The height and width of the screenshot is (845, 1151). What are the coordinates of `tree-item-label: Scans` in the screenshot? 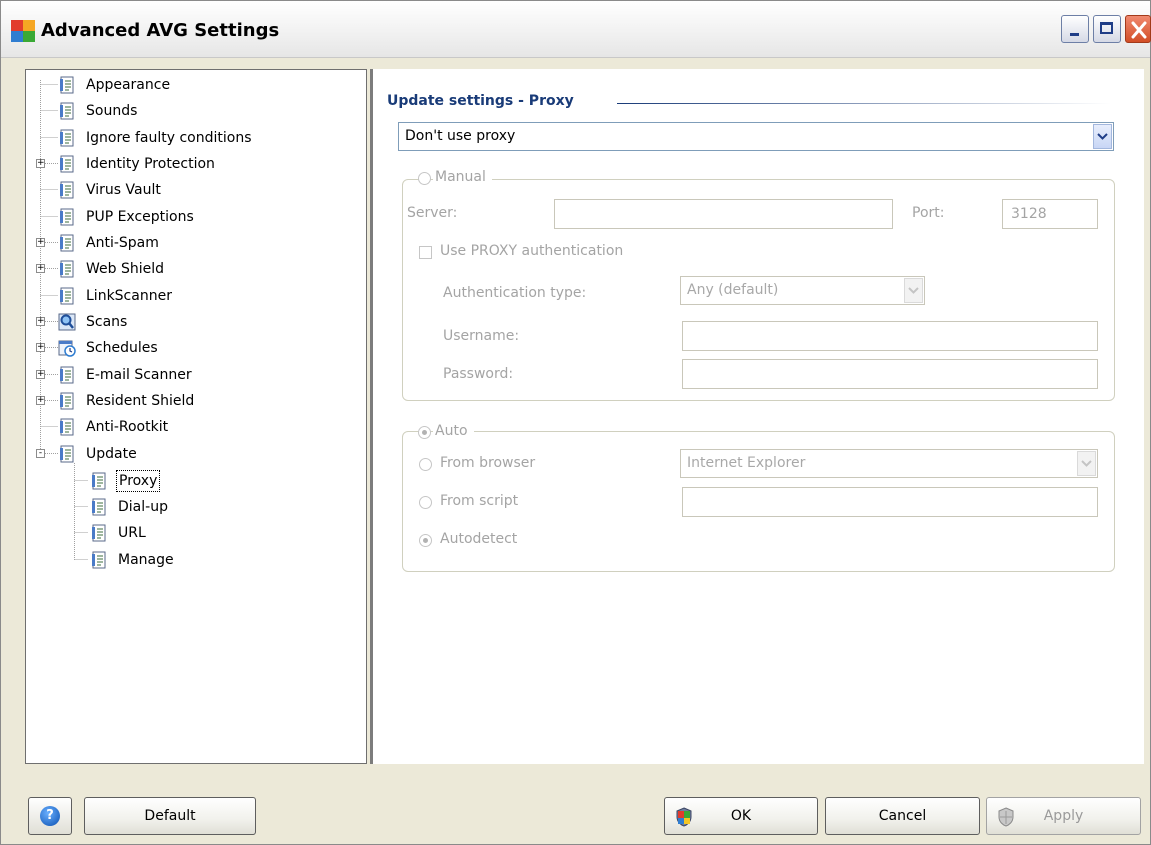 It's located at (107, 322).